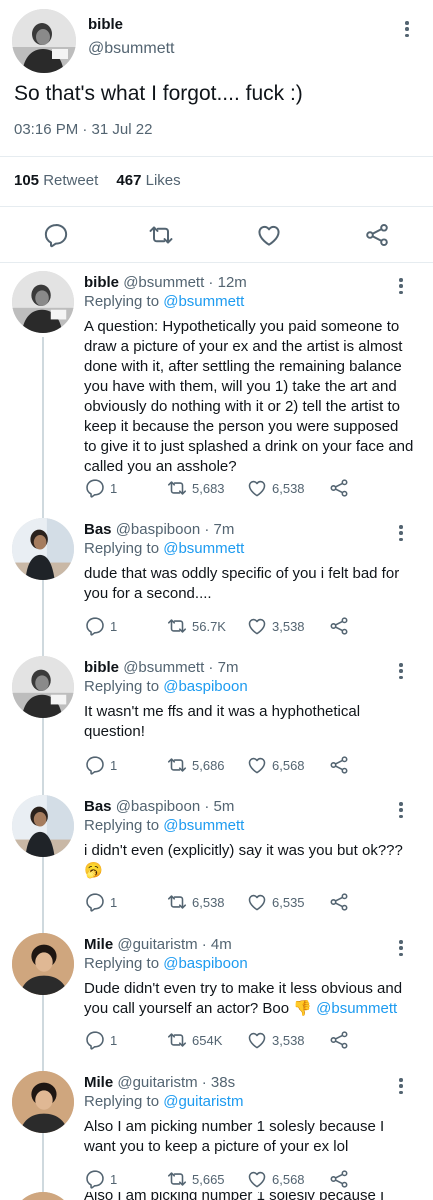  I want to click on retweet-count: 5,686, so click(208, 765).